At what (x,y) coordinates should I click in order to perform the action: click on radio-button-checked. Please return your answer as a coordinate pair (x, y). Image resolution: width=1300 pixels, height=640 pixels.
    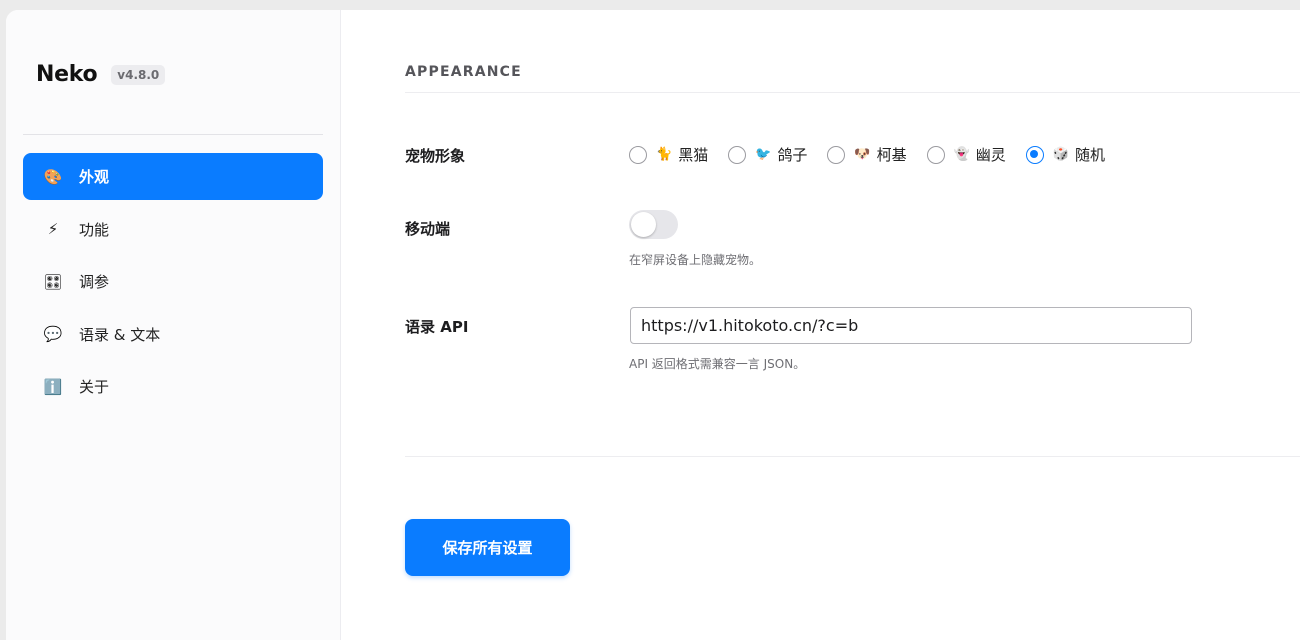
    Looking at the image, I should click on (1034, 154).